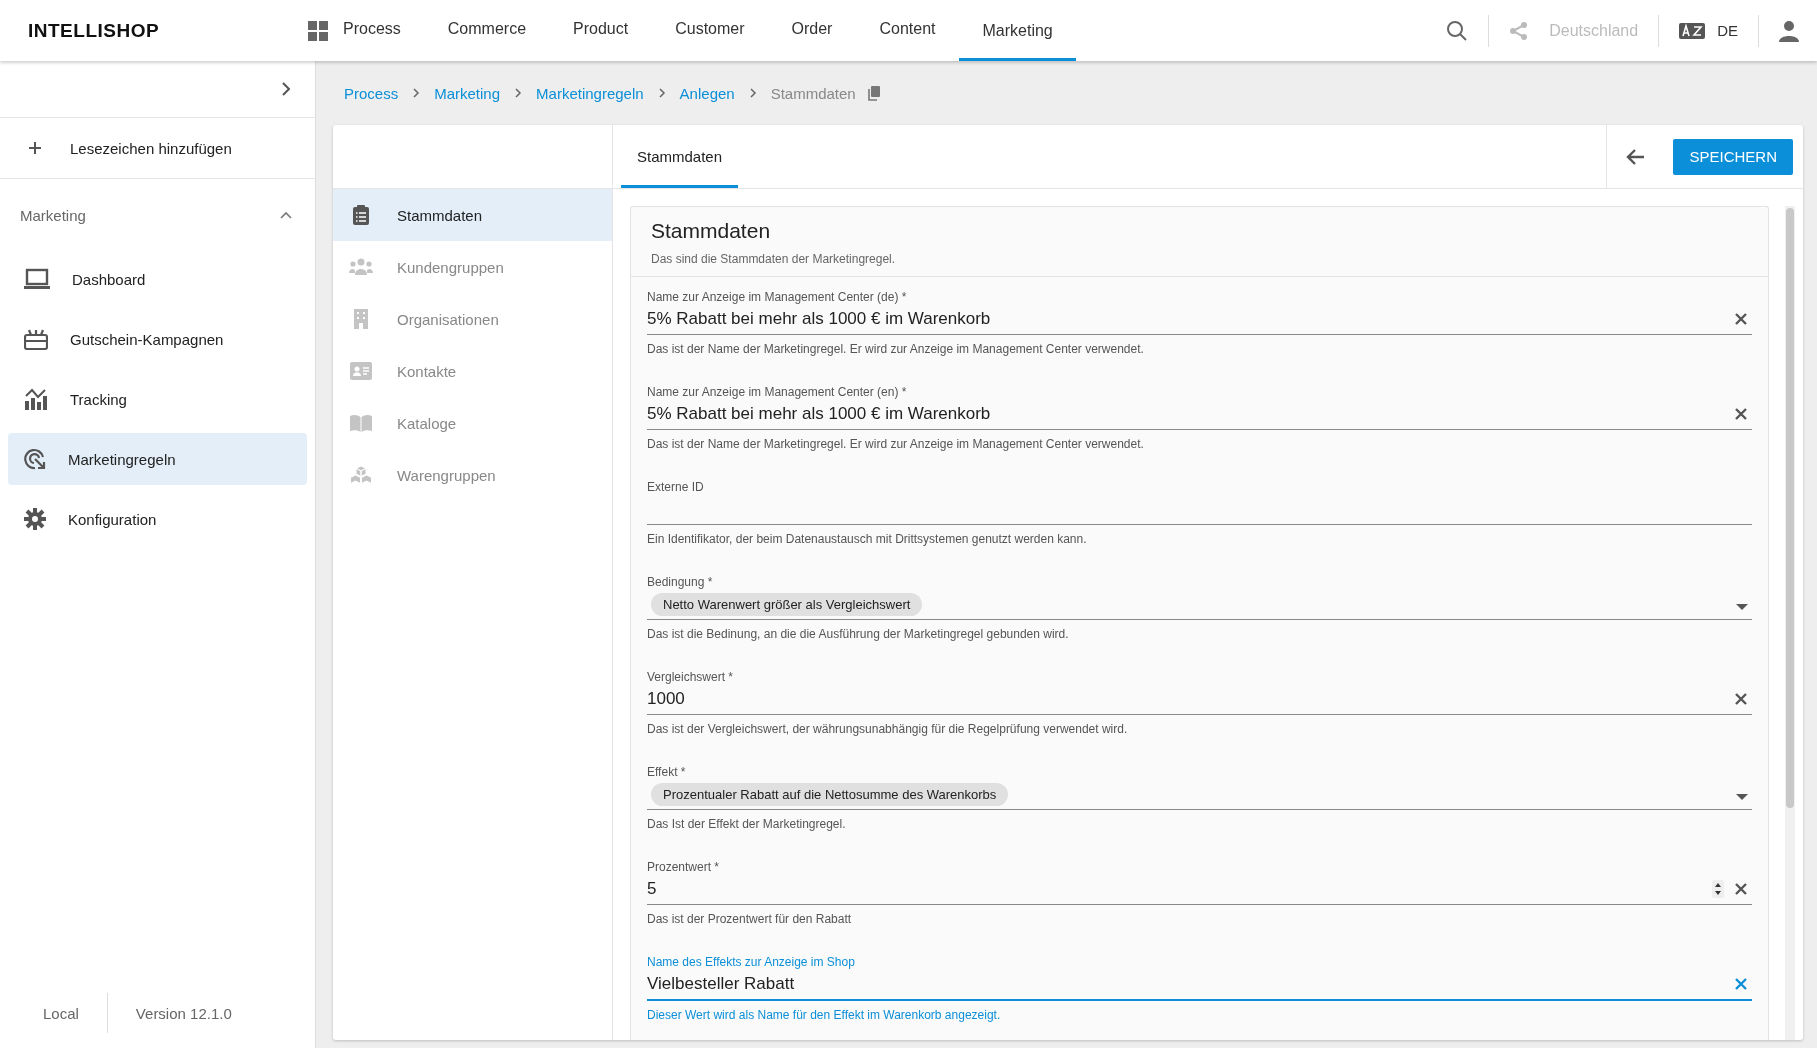 Image resolution: width=1817 pixels, height=1048 pixels. I want to click on section-header: Marketing, so click(157, 215).